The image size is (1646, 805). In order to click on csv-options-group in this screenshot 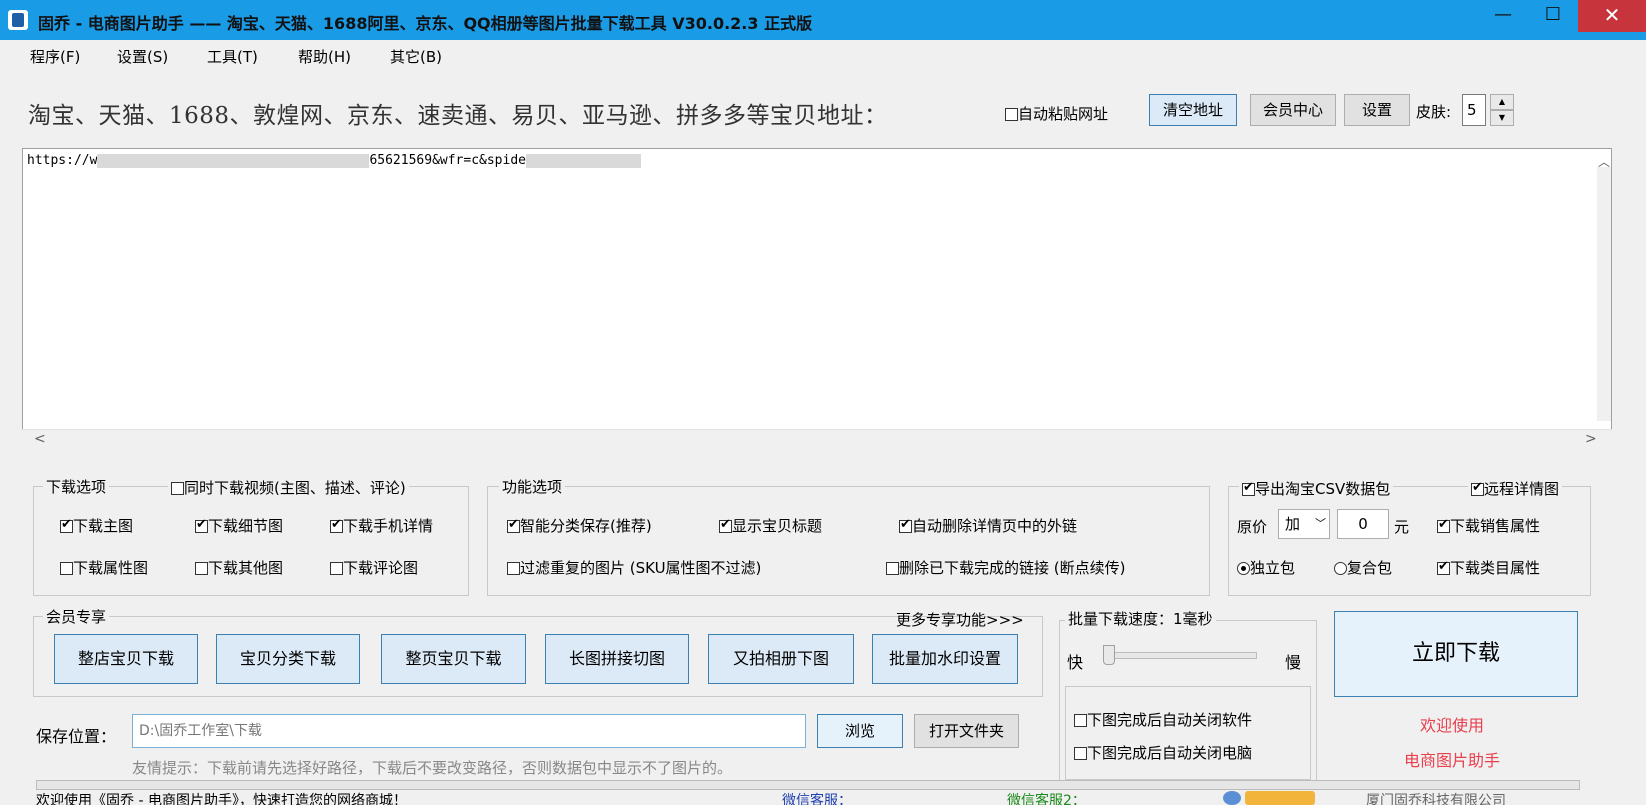, I will do `click(1409, 541)`.